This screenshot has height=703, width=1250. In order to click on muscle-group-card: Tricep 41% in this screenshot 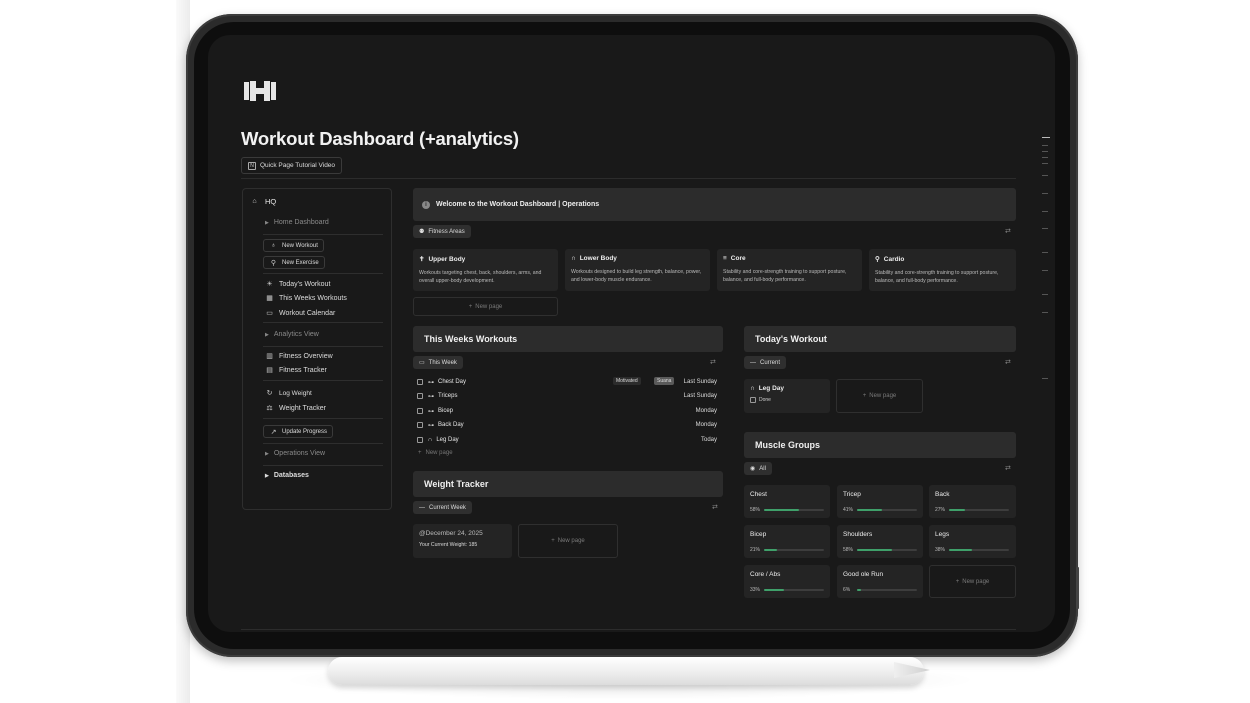, I will do `click(880, 501)`.